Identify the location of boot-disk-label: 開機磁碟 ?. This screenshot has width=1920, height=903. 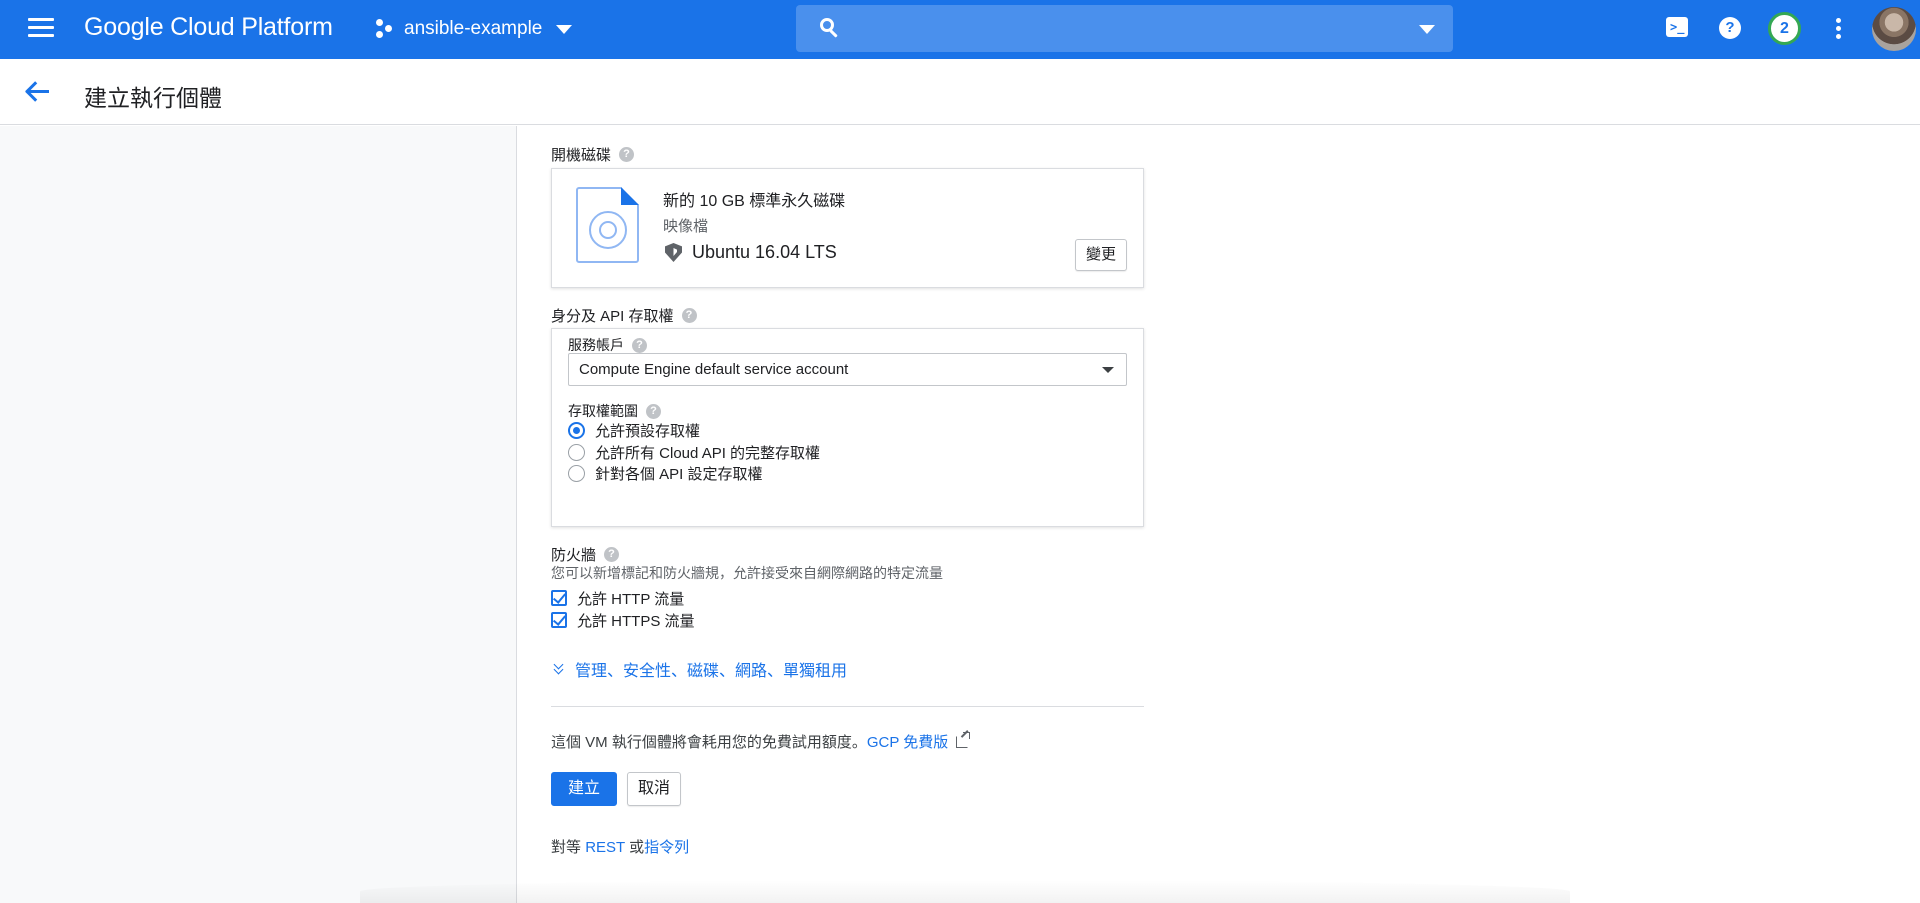
(593, 154).